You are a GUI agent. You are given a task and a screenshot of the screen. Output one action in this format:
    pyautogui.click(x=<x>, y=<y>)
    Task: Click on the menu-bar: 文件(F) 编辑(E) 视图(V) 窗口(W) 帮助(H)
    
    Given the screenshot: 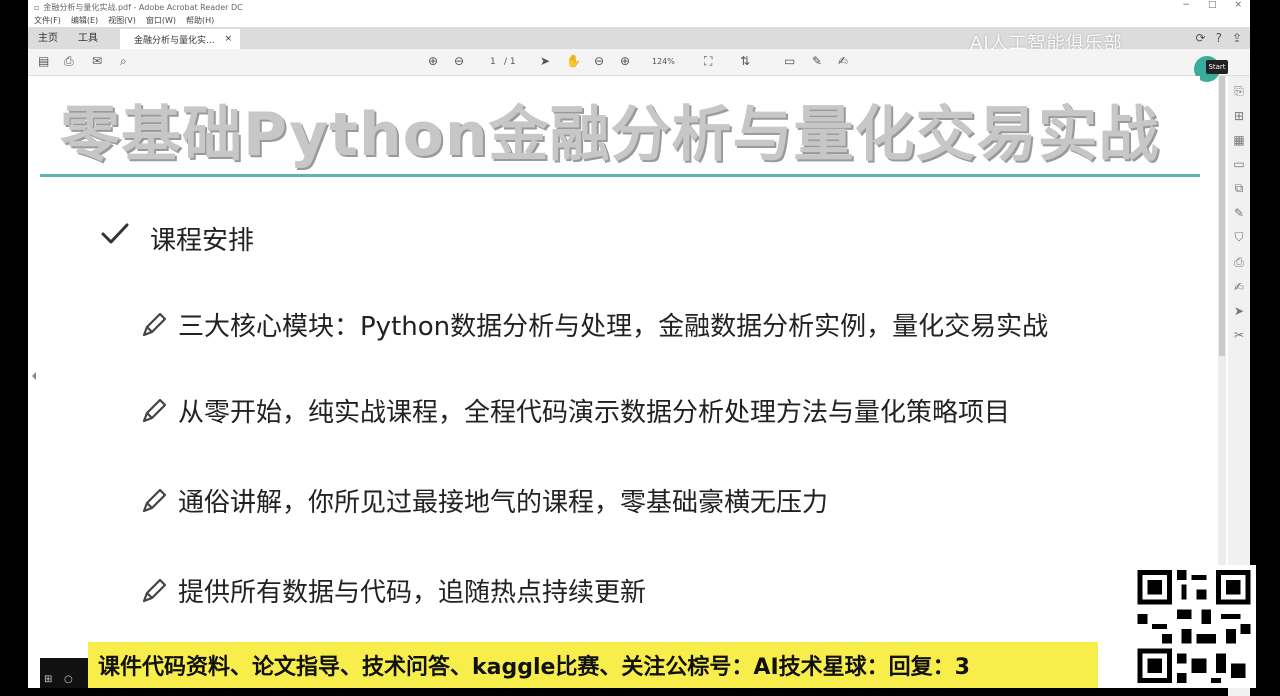 What is the action you would take?
    pyautogui.click(x=639, y=20)
    